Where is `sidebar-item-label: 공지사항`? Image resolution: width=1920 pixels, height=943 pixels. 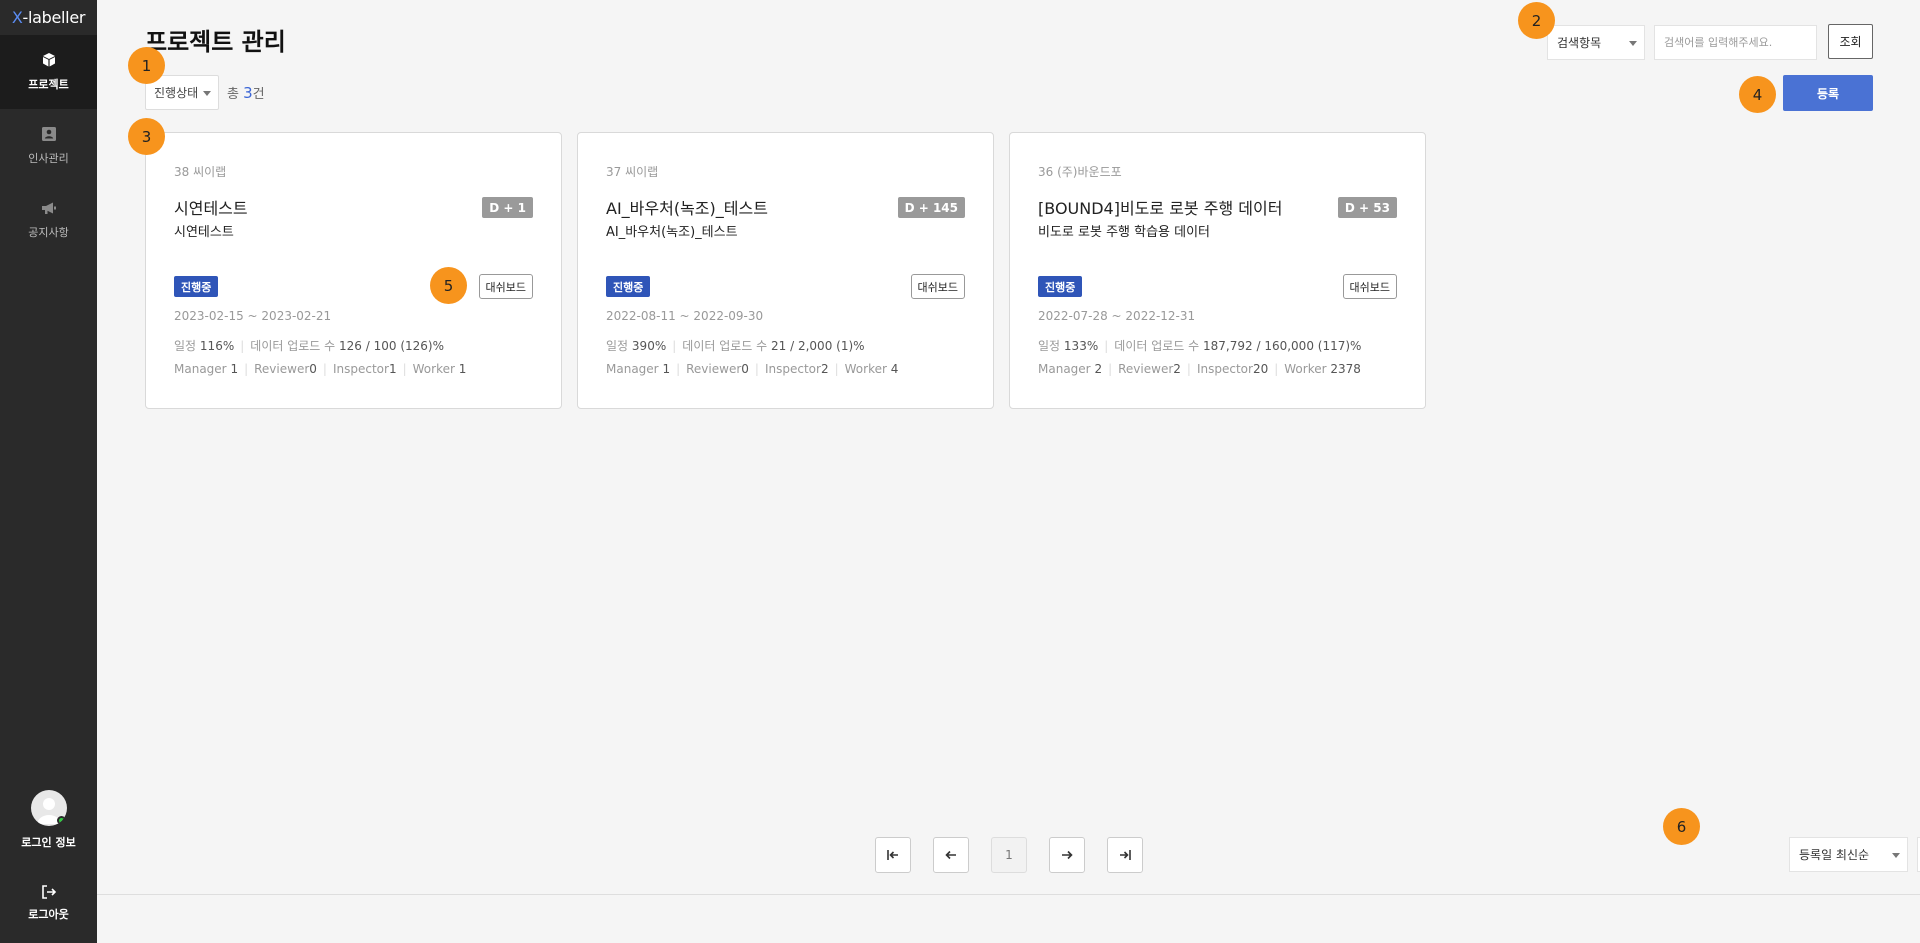 sidebar-item-label: 공지사항 is located at coordinates (48, 232).